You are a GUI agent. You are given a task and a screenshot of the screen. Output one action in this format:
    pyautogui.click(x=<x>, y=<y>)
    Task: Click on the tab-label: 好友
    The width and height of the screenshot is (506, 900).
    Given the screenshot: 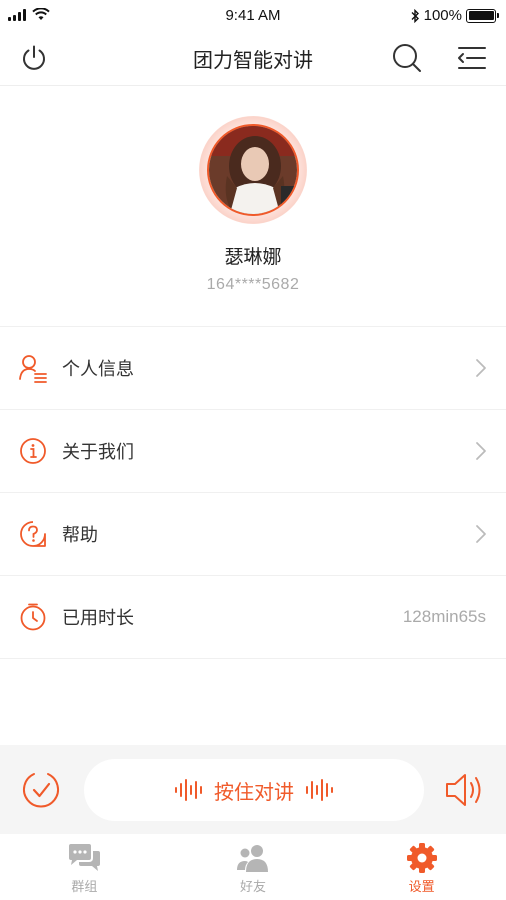 What is the action you would take?
    pyautogui.click(x=253, y=886)
    